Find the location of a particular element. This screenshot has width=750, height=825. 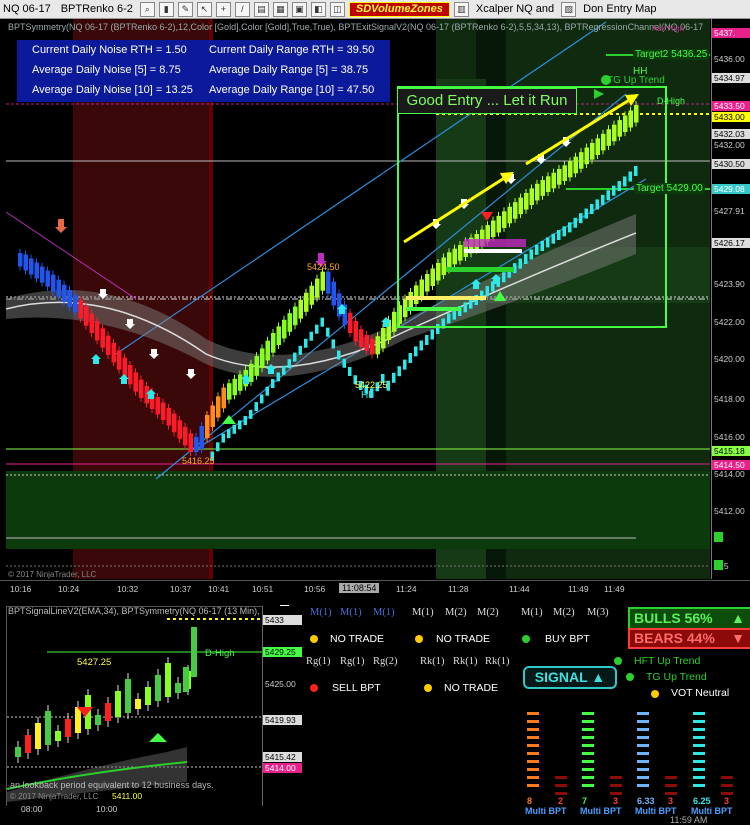

price-tag: 5426.17 is located at coordinates (731, 243).